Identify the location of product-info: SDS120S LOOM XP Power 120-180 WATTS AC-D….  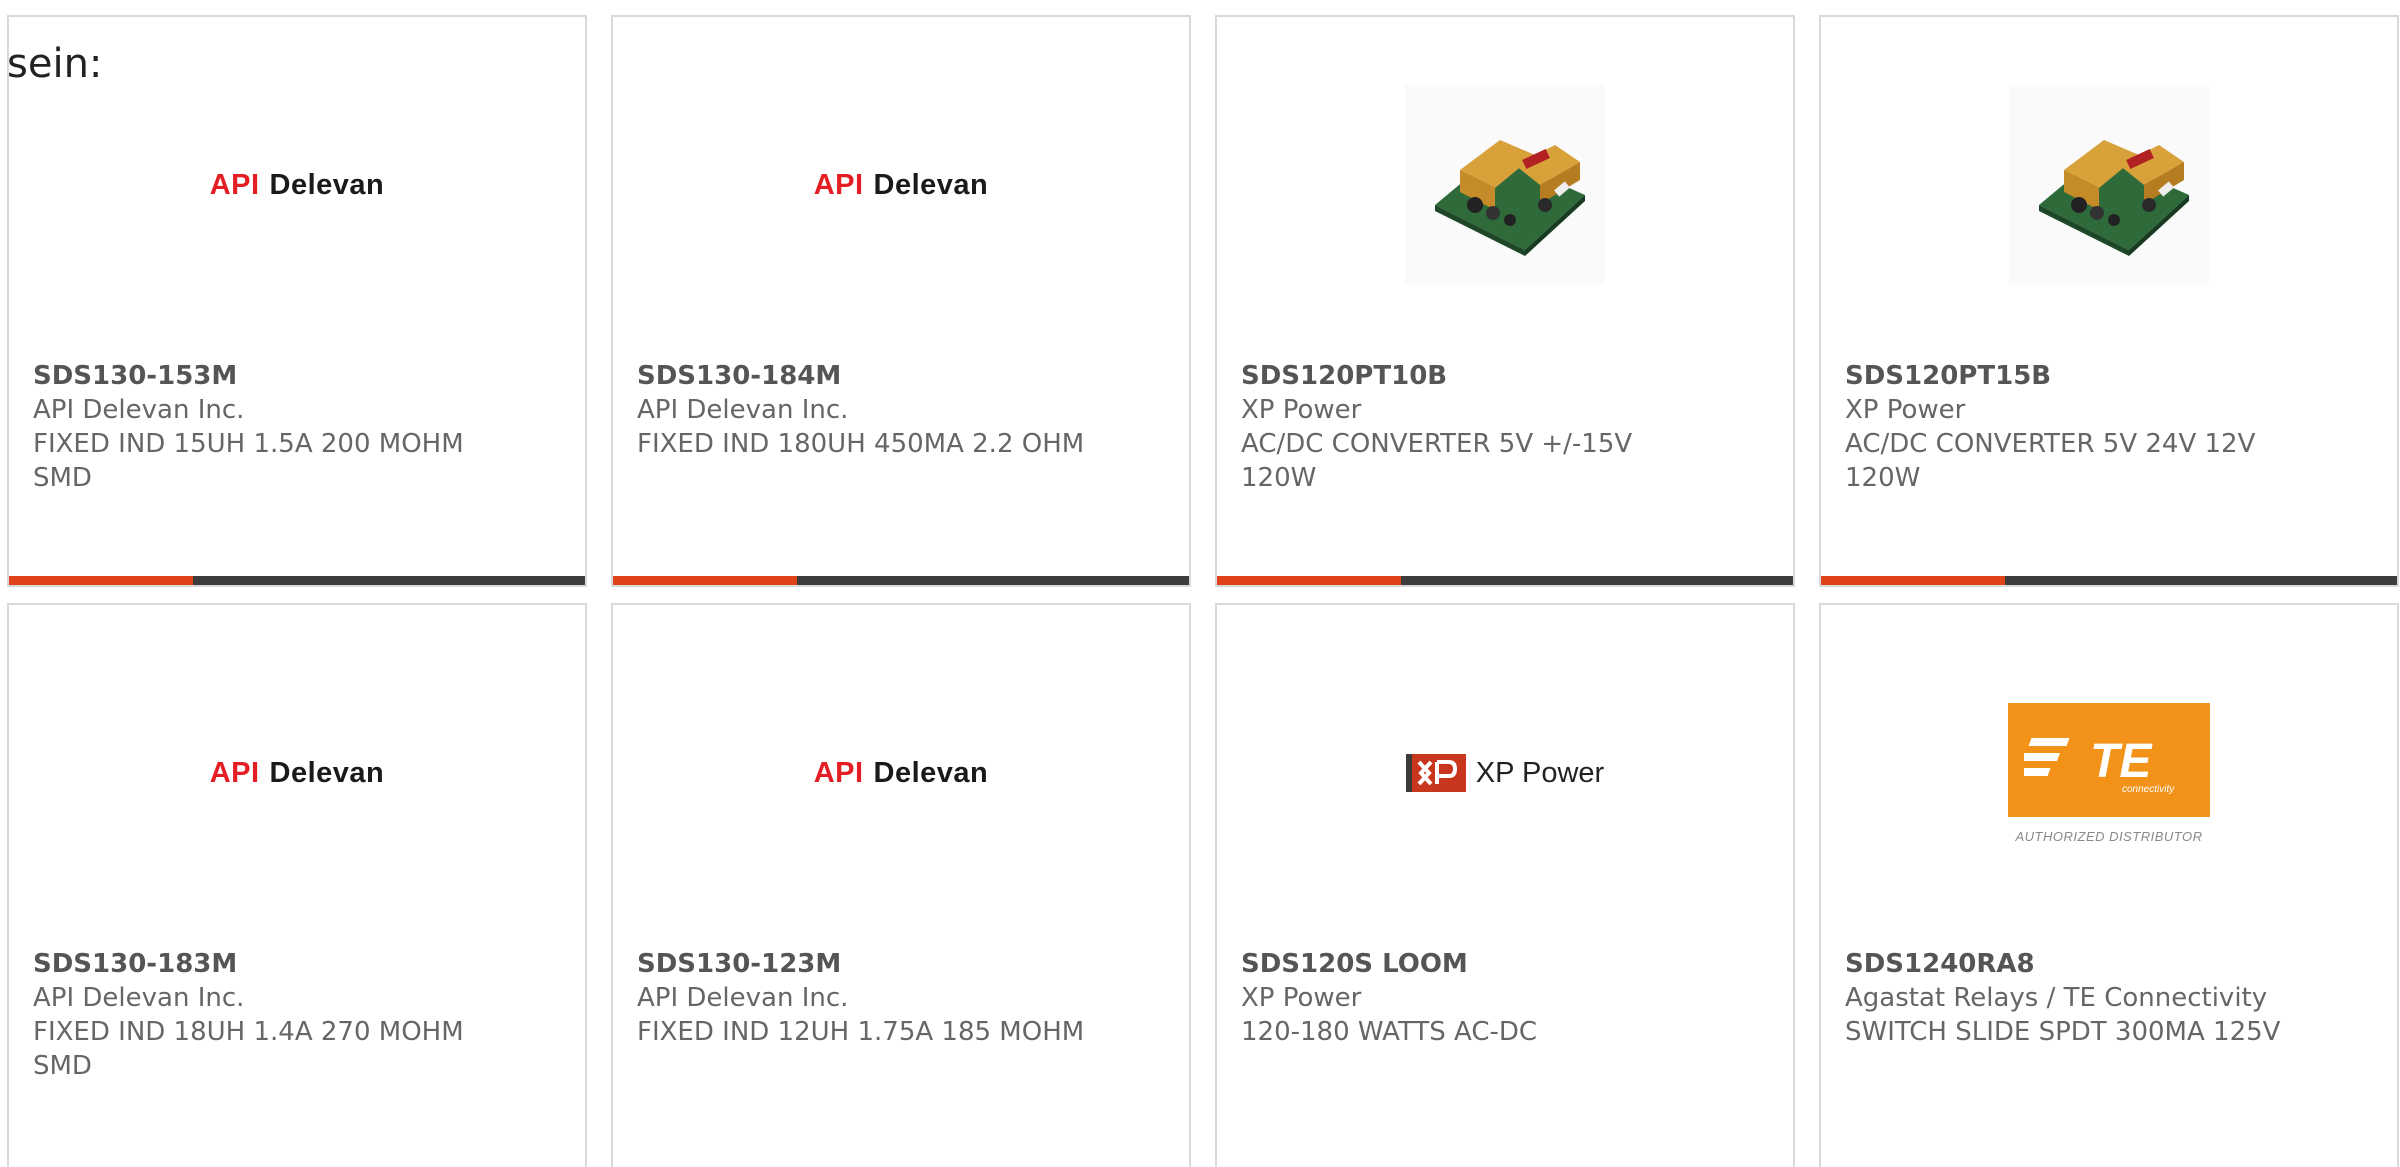
(1471, 998).